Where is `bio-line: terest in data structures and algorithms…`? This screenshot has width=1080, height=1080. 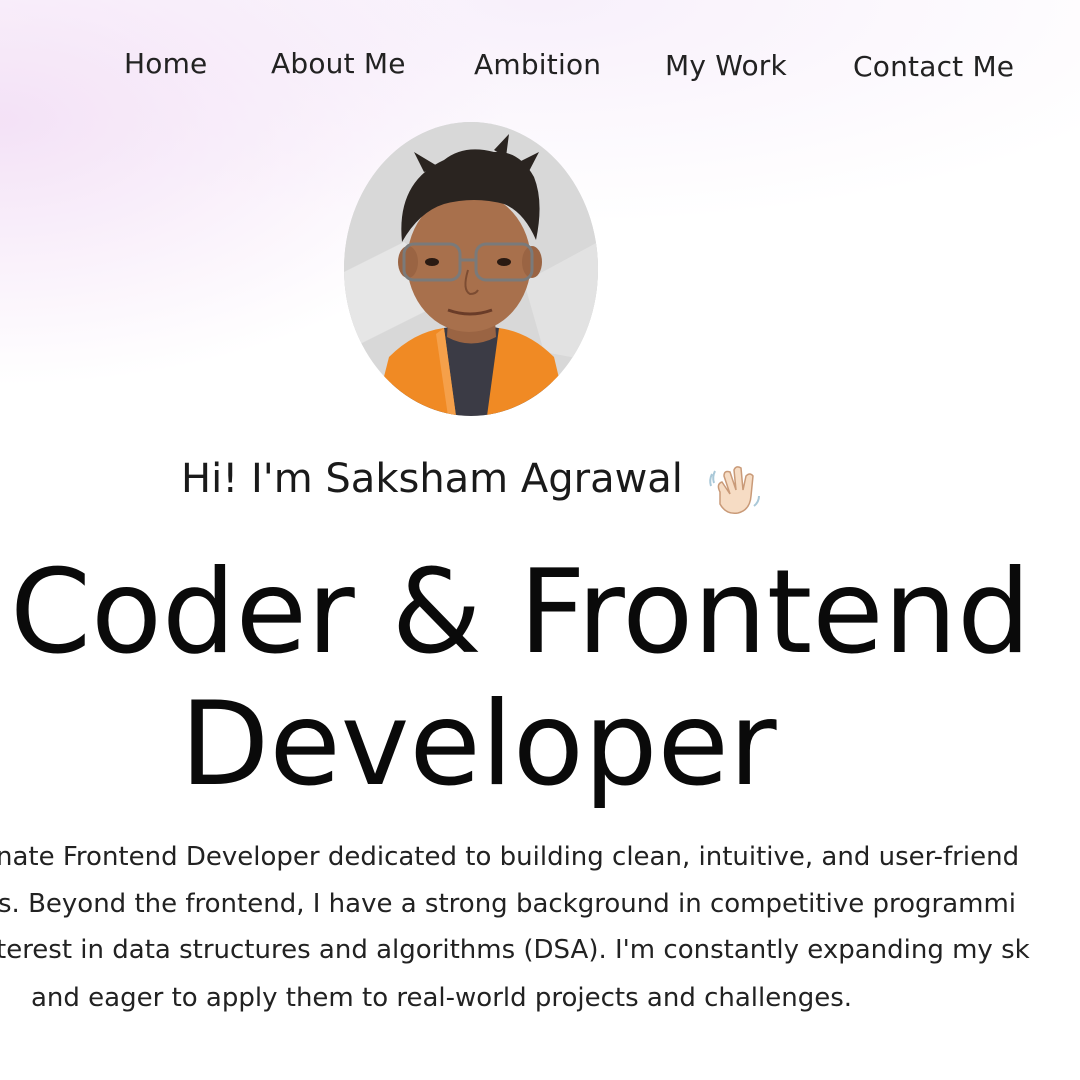
bio-line: terest in data structures and algorithms… is located at coordinates (515, 950).